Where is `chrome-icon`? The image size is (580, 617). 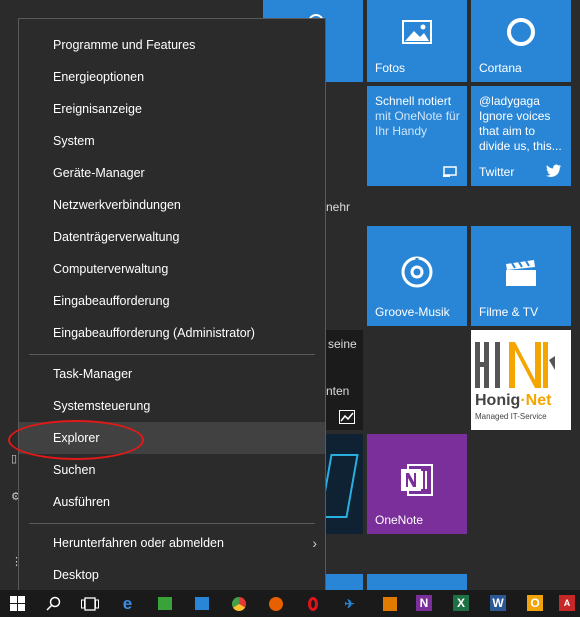 chrome-icon is located at coordinates (238, 603).